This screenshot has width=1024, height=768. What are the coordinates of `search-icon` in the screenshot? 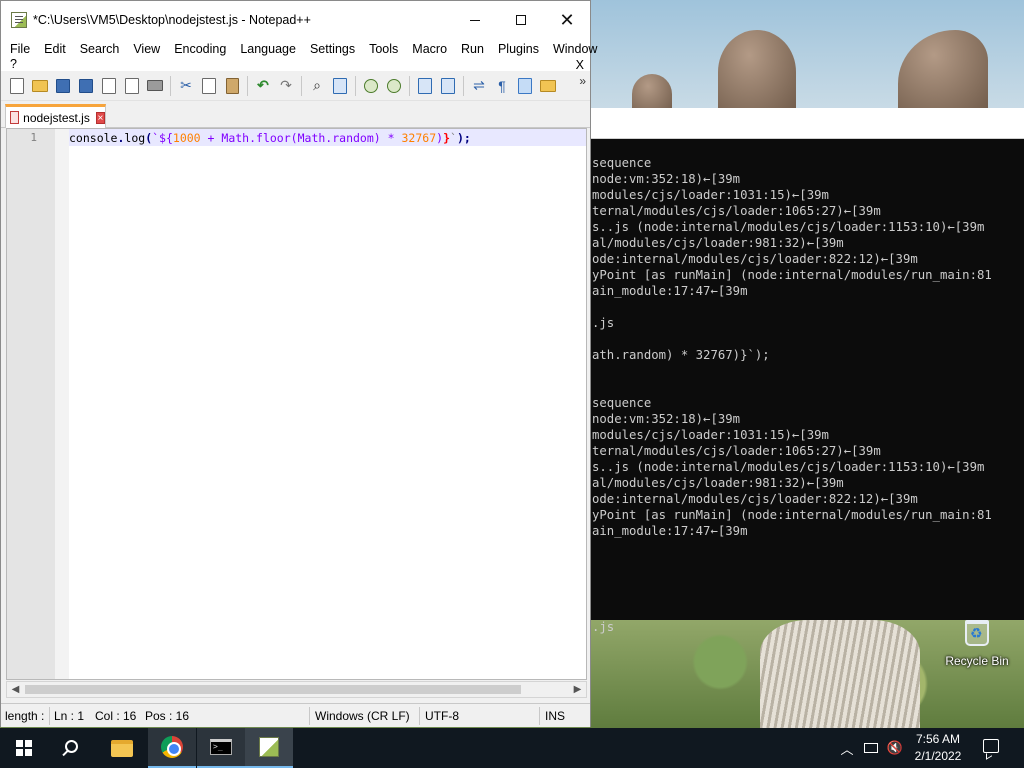 It's located at (71, 746).